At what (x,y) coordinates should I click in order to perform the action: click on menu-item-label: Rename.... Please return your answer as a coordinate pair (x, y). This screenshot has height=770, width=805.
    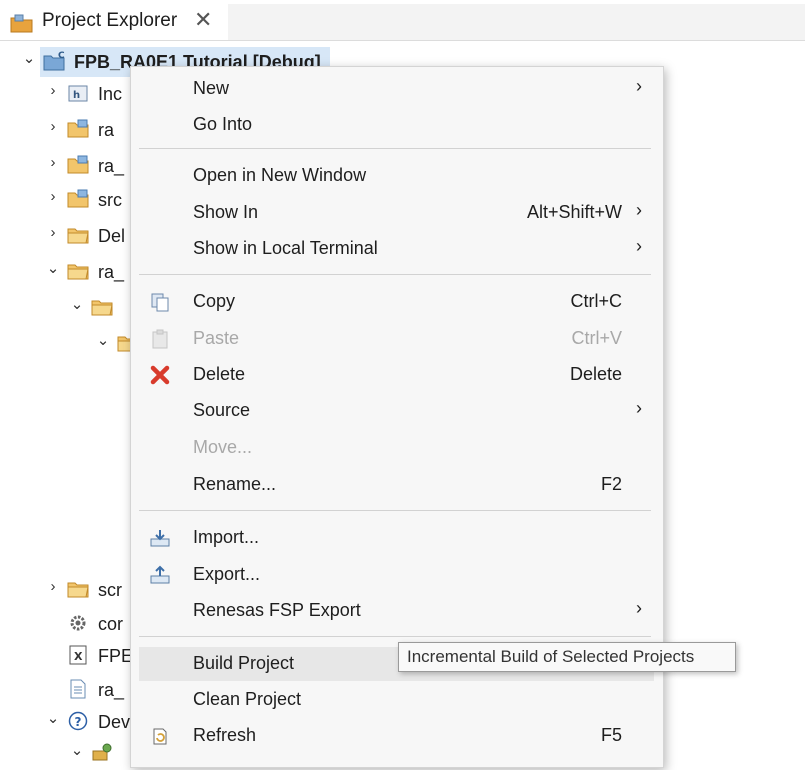
    Looking at the image, I should click on (235, 484).